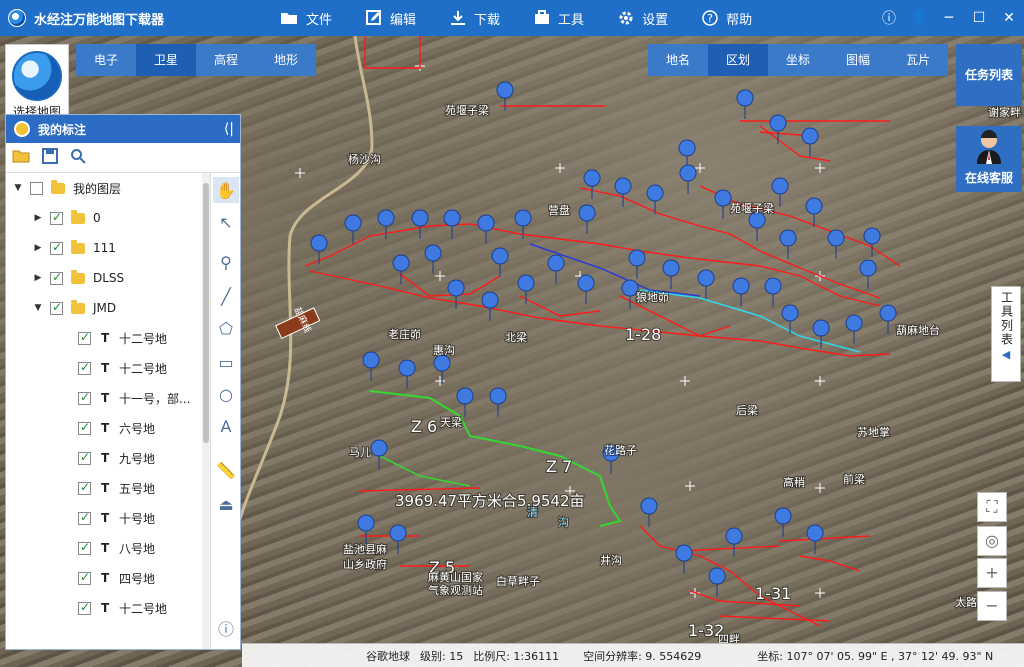 This screenshot has width=1024, height=667. I want to click on menu-settings: 设置, so click(643, 18).